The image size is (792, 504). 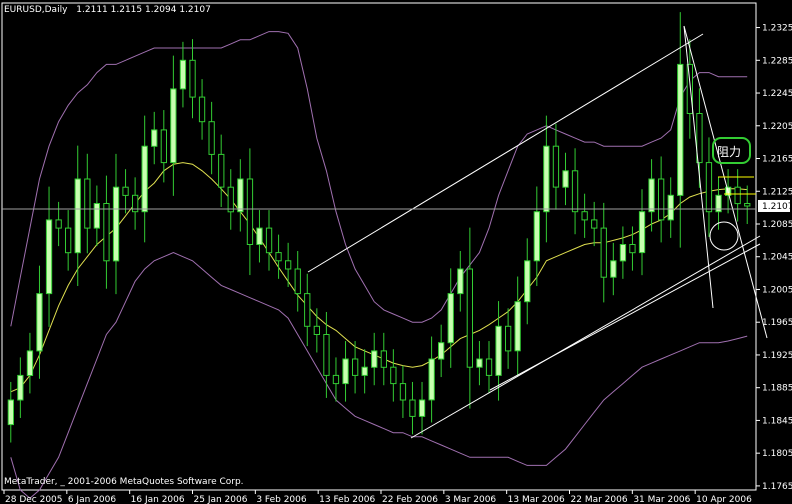 What do you see at coordinates (724, 499) in the screenshot?
I see `x-tick-label: 10 Apr 2006` at bounding box center [724, 499].